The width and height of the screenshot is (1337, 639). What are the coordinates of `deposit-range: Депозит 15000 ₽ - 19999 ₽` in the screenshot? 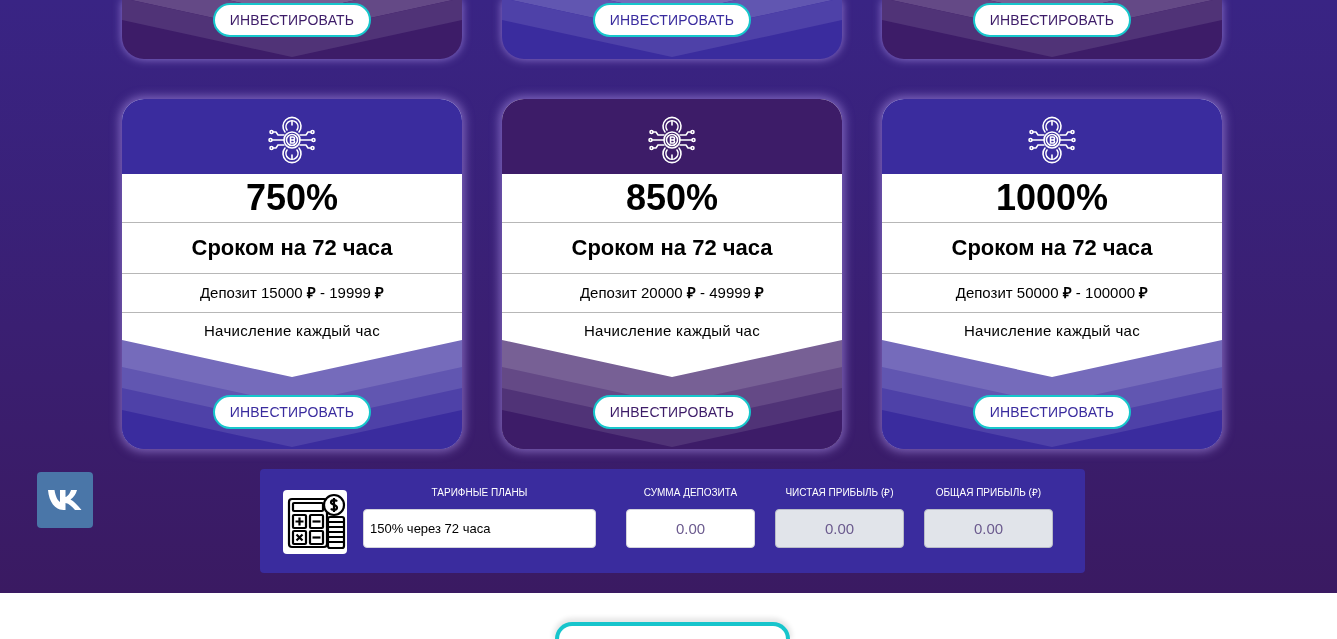 It's located at (292, 293).